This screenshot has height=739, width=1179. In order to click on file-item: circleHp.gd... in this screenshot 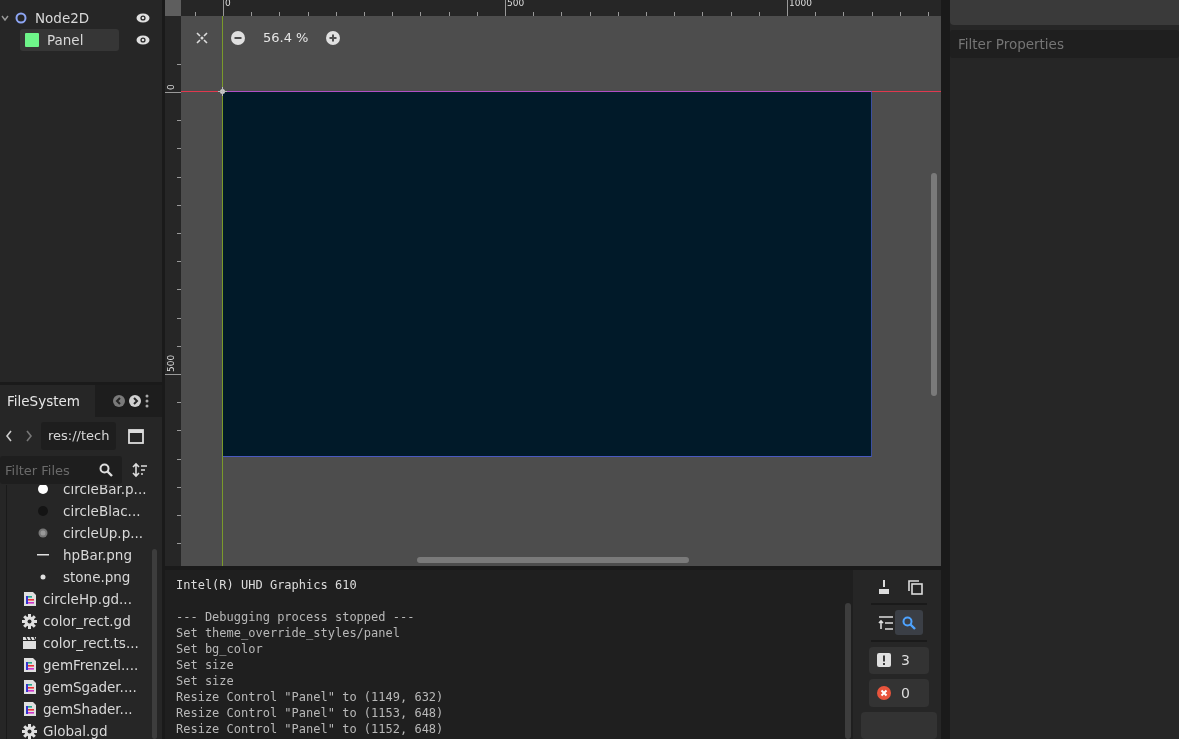, I will do `click(84, 599)`.